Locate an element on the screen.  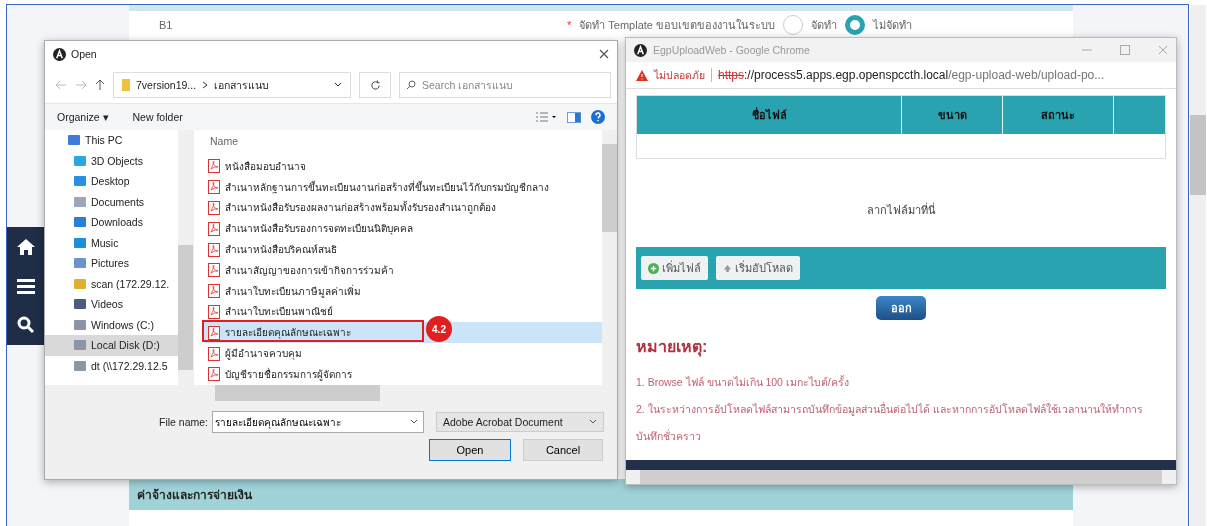
file-item: หนังสือมอบอำนาจ is located at coordinates (403, 166).